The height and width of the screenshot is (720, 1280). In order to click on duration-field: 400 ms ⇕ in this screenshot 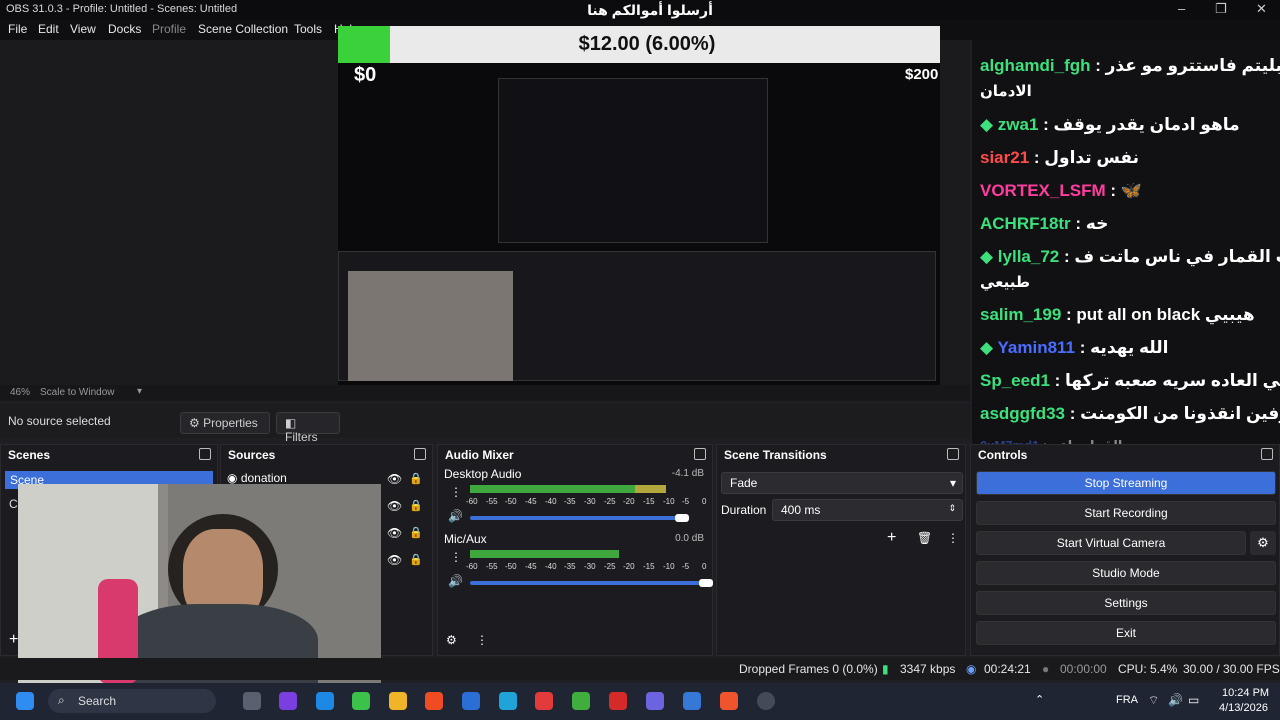, I will do `click(867, 510)`.